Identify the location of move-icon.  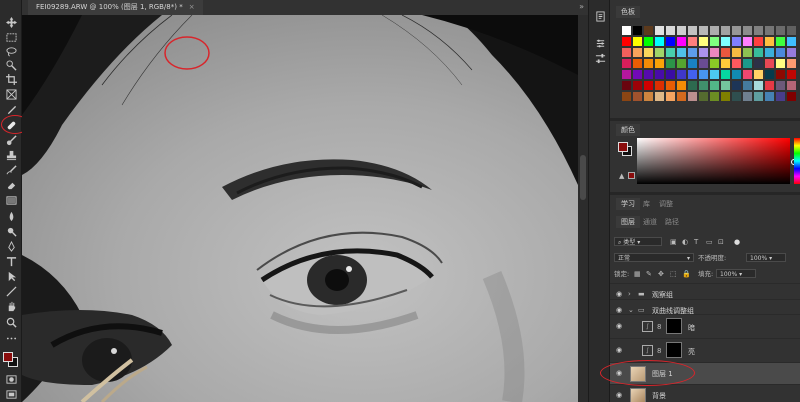
(11, 22).